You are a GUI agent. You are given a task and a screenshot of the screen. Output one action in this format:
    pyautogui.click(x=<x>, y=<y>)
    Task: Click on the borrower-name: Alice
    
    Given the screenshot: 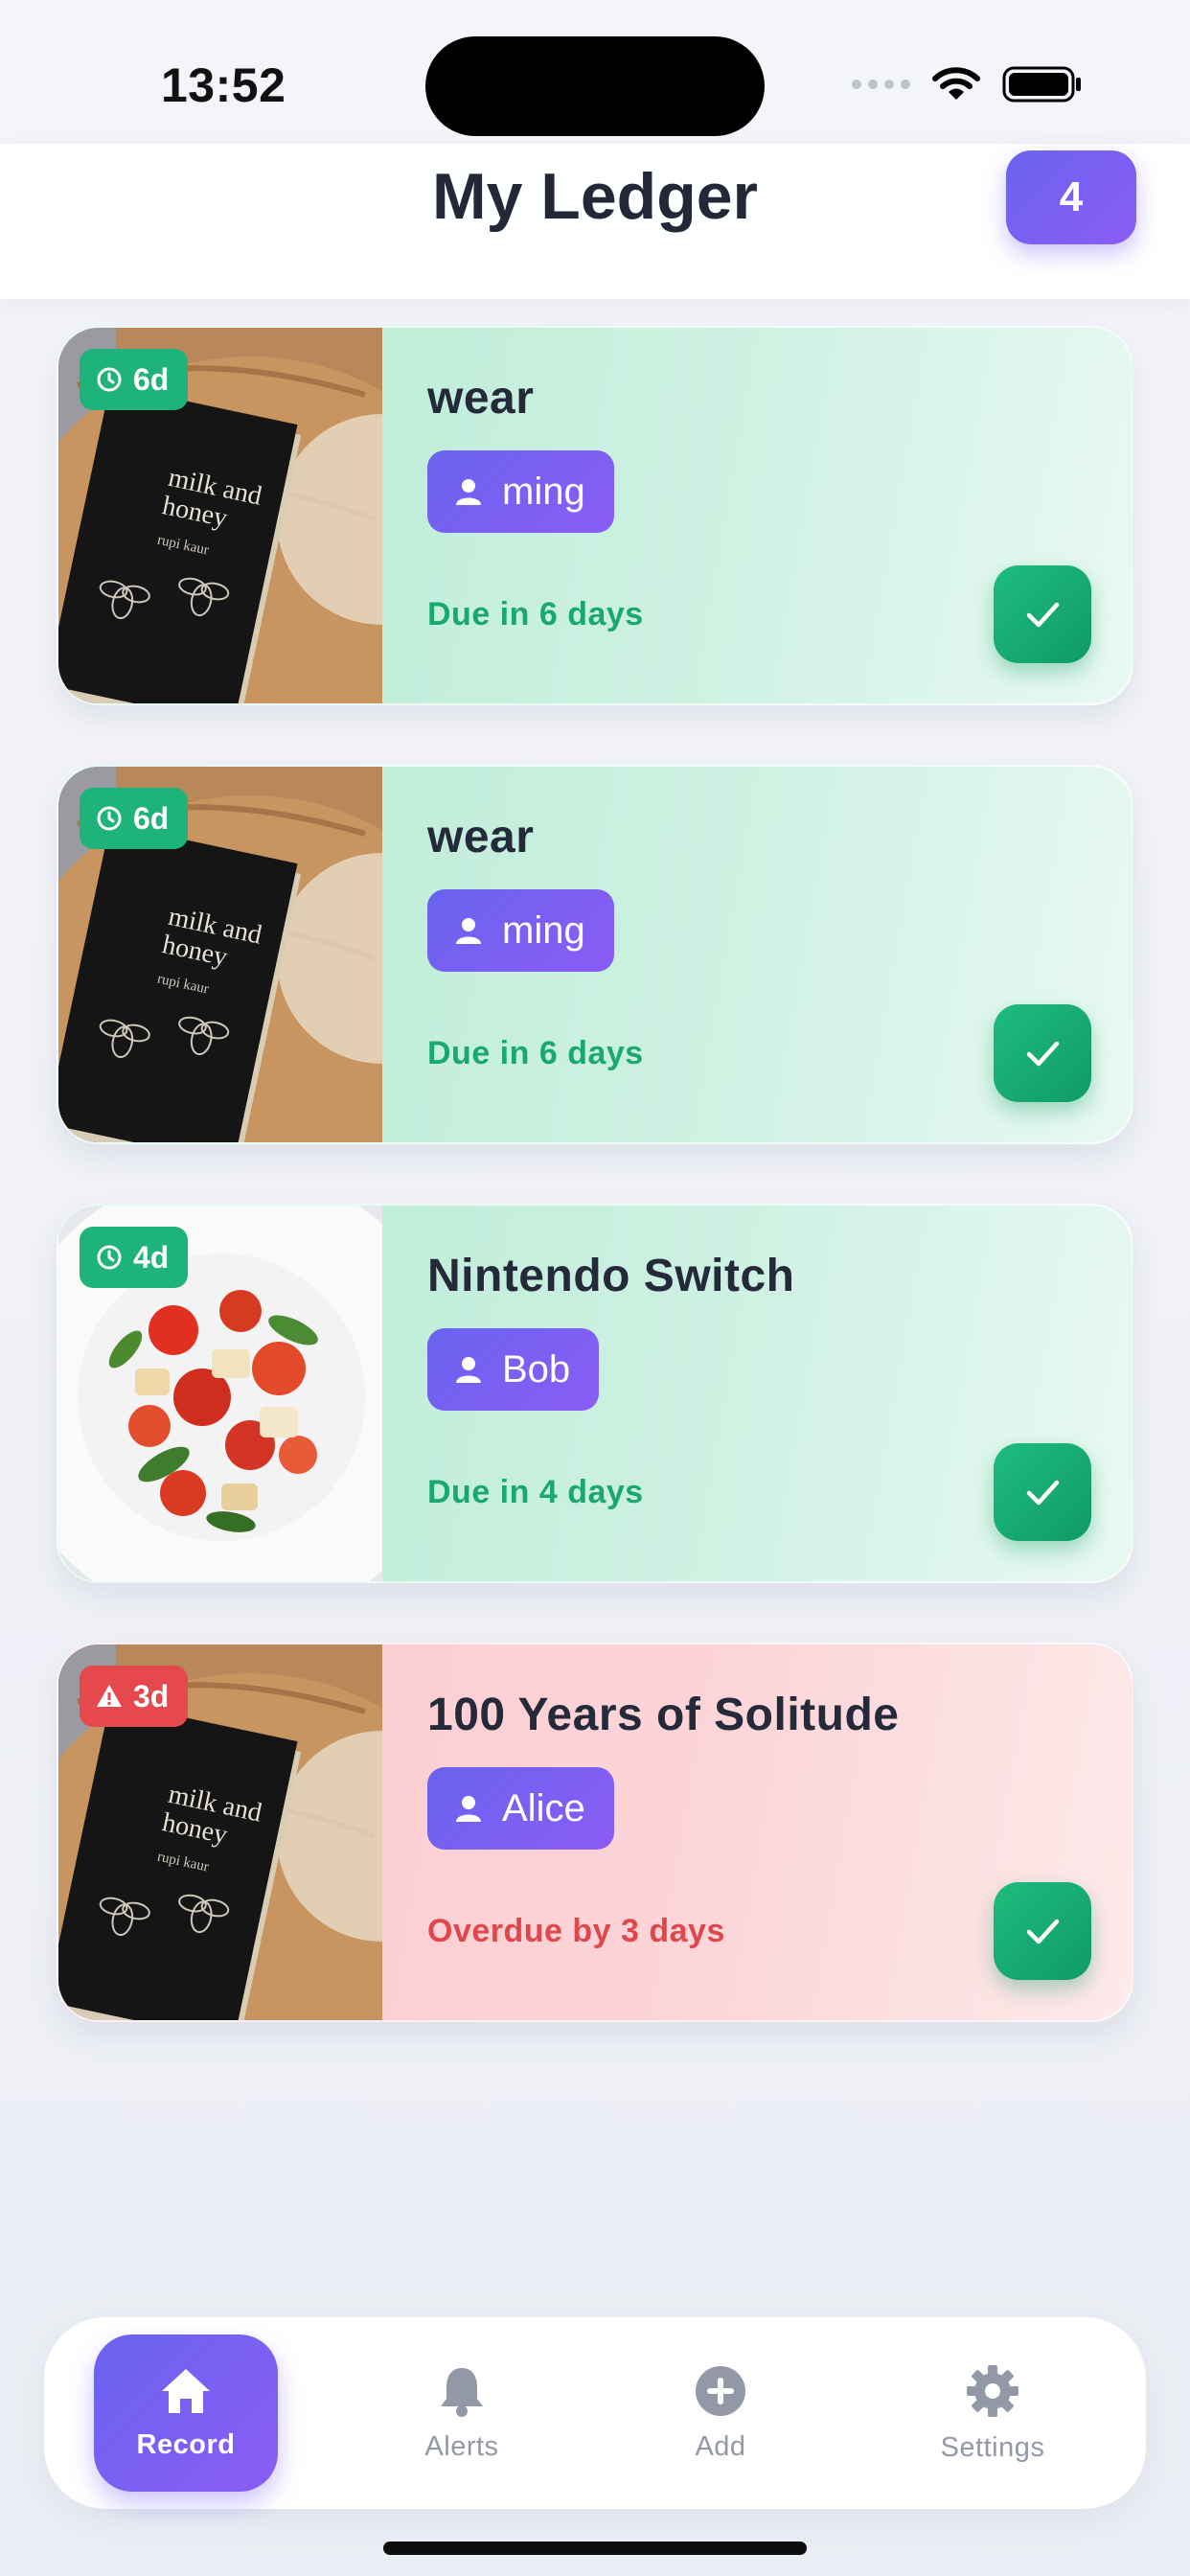 What is the action you would take?
    pyautogui.click(x=543, y=1807)
    